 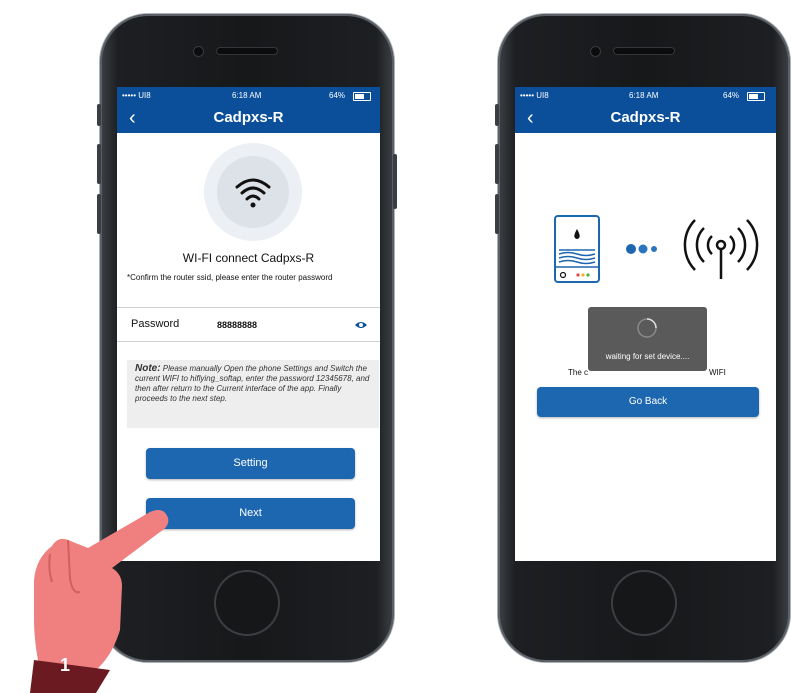 I want to click on power-button, so click(x=395, y=181).